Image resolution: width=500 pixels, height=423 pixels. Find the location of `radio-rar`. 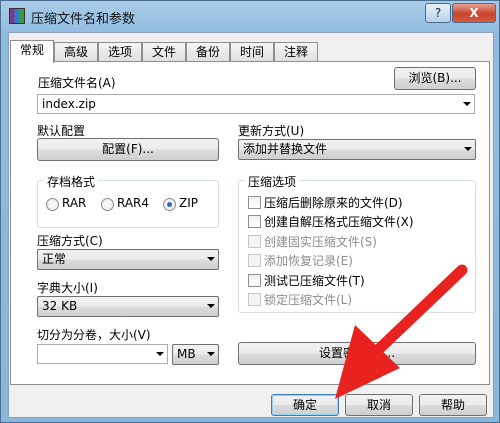

radio-rar is located at coordinates (52, 204).